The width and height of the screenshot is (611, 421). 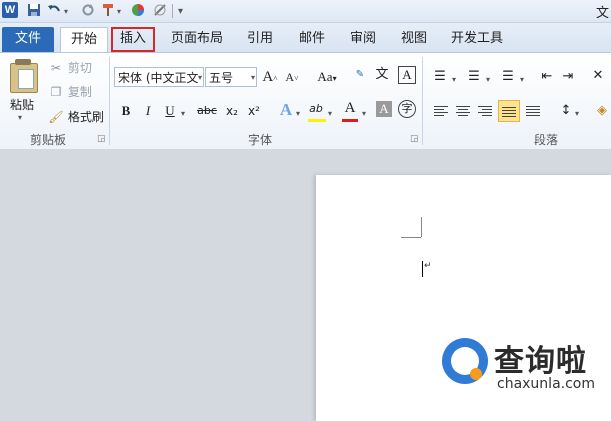 What do you see at coordinates (260, 39) in the screenshot?
I see `tab-references: 引用` at bounding box center [260, 39].